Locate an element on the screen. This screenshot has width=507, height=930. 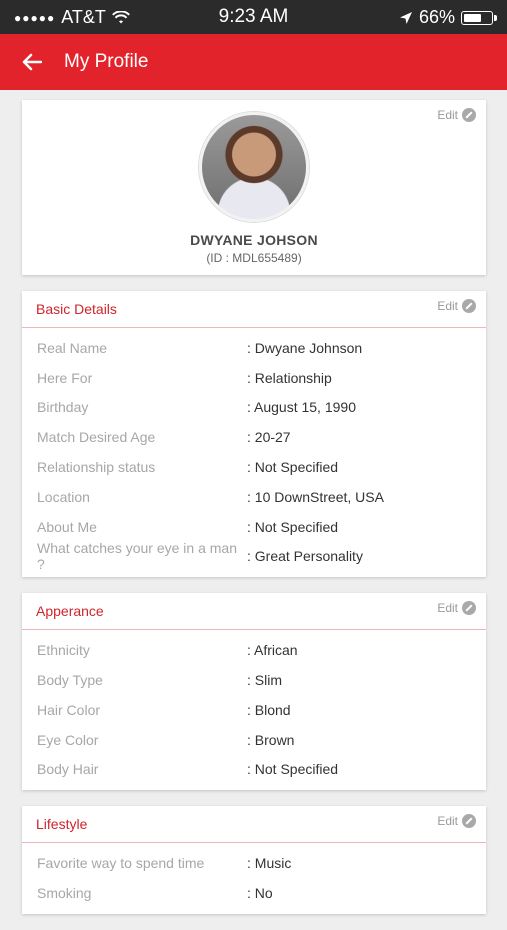
app-bar: My Profile is located at coordinates (253, 62).